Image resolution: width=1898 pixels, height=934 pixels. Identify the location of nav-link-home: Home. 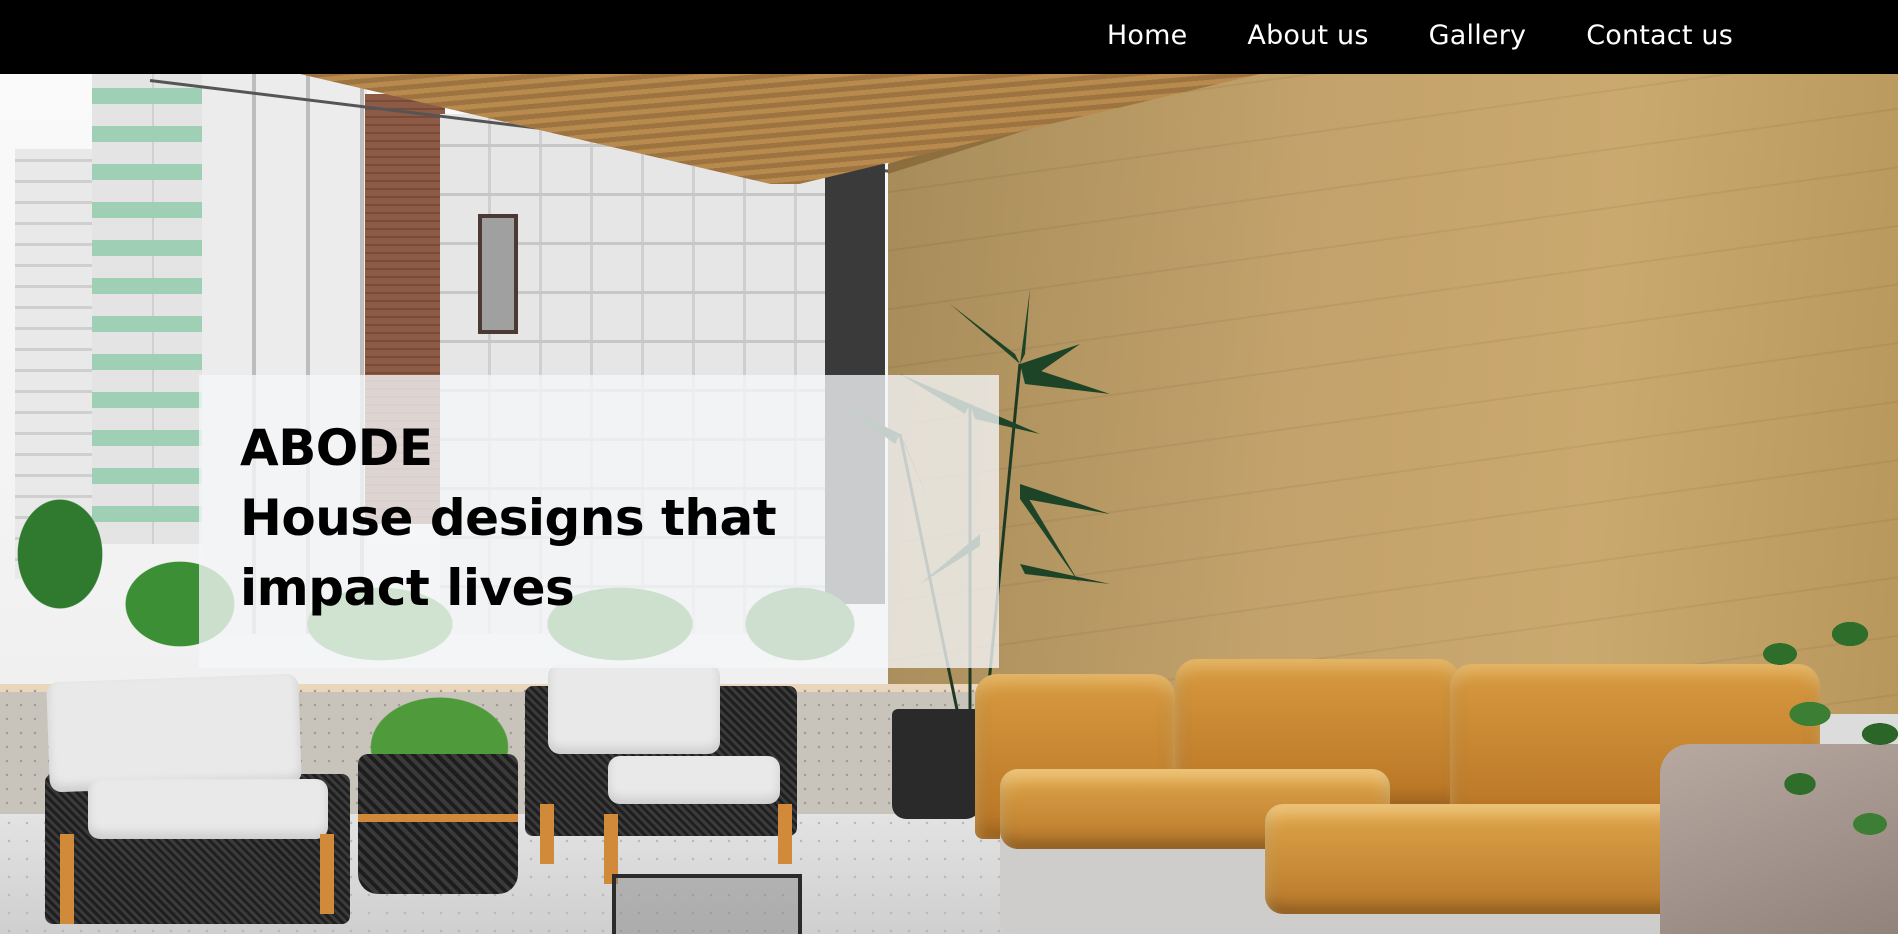
(1147, 35).